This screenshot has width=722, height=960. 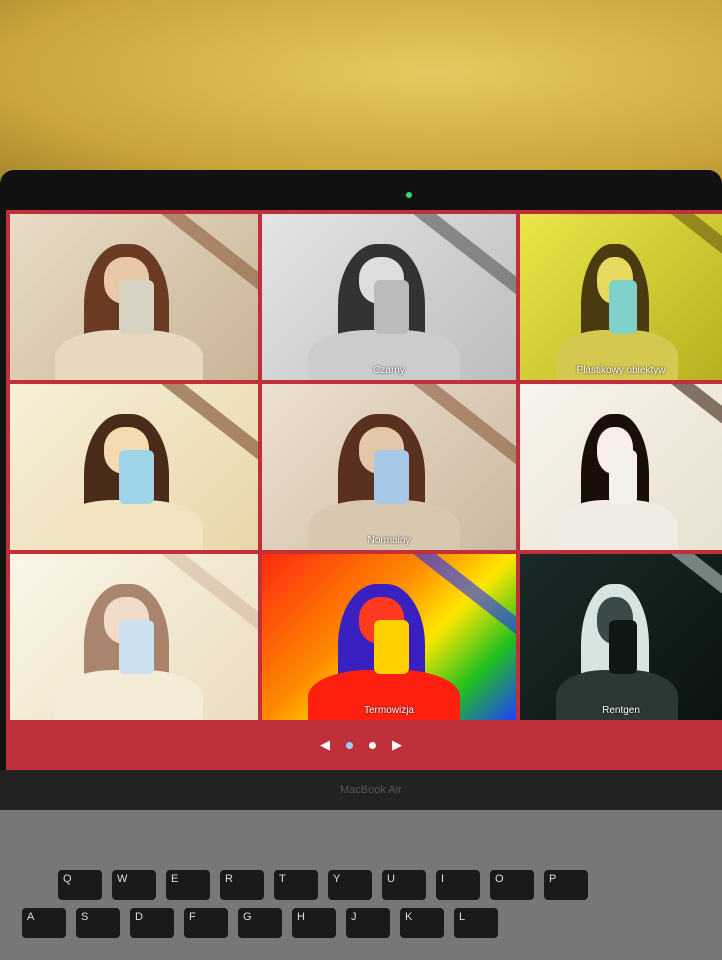 I want to click on key-q: Q, so click(x=80, y=885).